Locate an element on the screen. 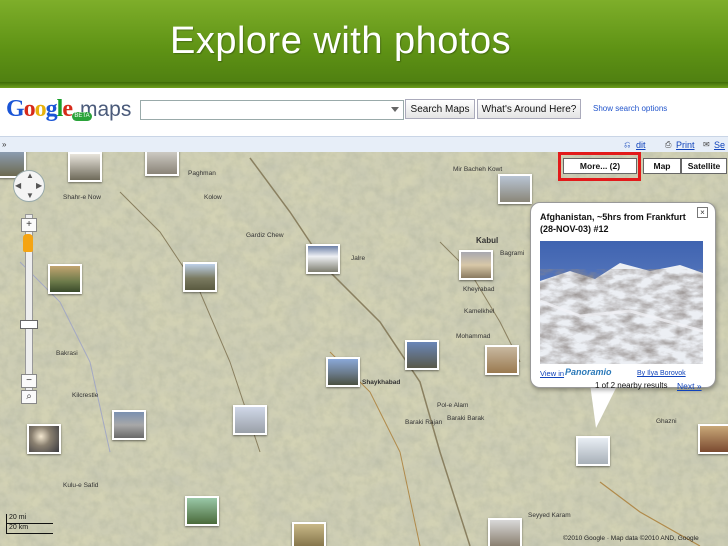 This screenshot has width=728, height=546. whats-around-button: What's Around Here? is located at coordinates (529, 109).